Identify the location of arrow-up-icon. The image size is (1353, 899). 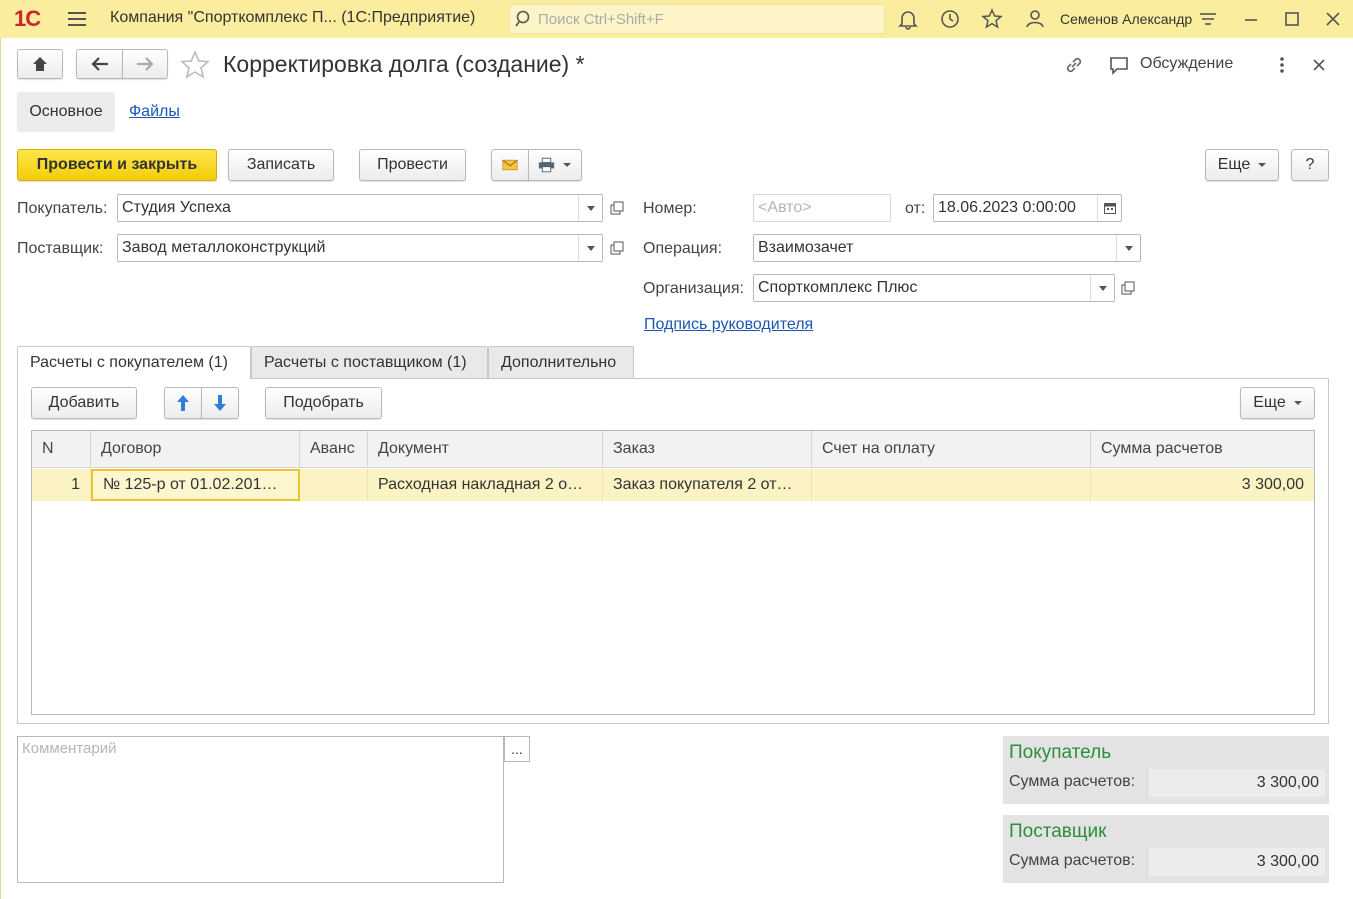
(183, 403).